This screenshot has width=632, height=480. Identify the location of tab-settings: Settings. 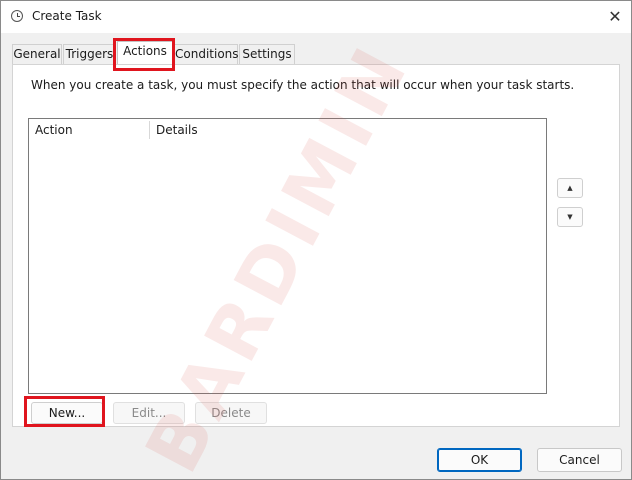
(267, 54).